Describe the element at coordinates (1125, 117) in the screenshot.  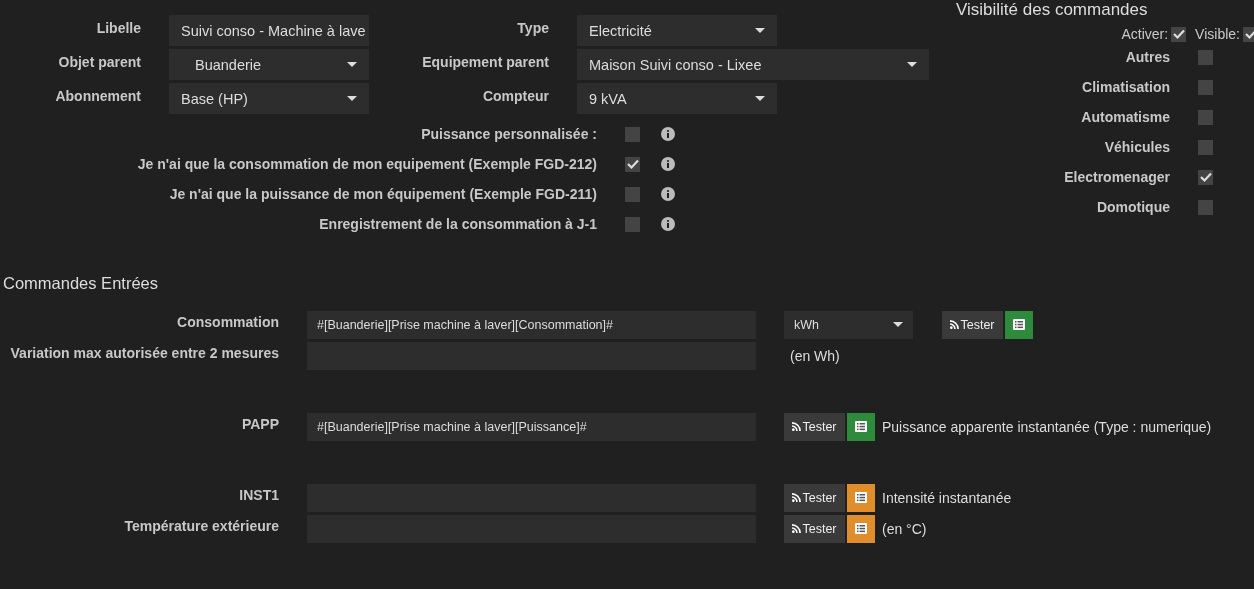
I see `category-label: Automatisme` at that location.